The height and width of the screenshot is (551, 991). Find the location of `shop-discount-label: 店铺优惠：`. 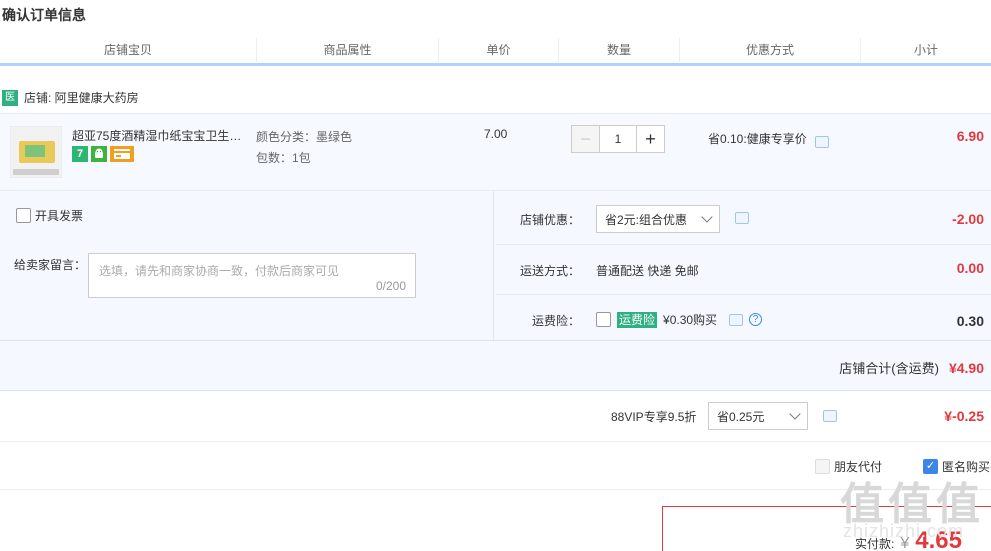

shop-discount-label: 店铺优惠： is located at coordinates (550, 220).